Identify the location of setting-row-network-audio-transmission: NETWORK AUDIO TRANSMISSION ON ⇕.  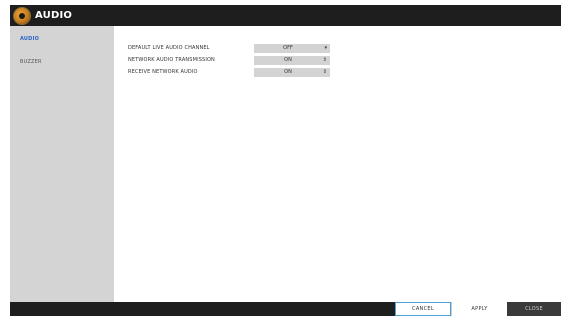
(278, 60).